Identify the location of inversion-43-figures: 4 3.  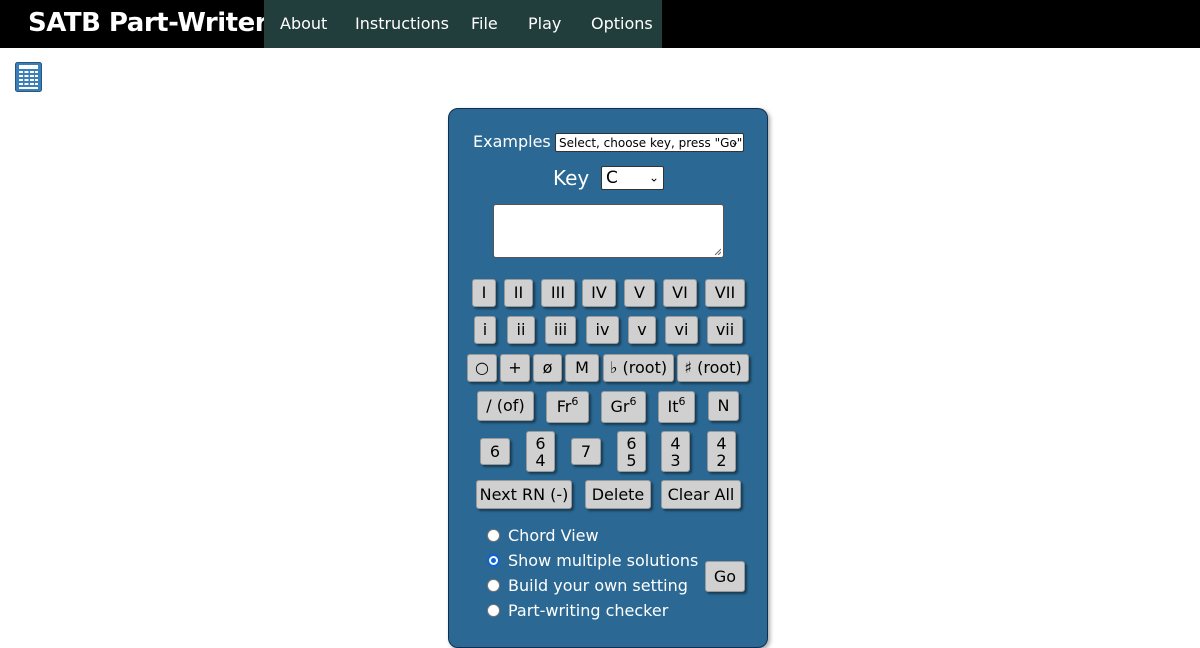
(675, 452).